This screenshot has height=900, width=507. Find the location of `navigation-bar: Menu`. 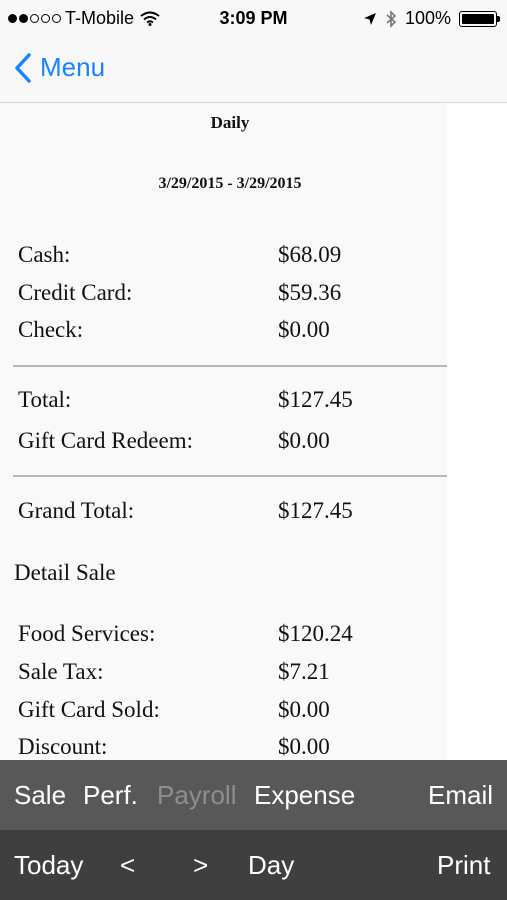

navigation-bar: Menu is located at coordinates (253, 70).